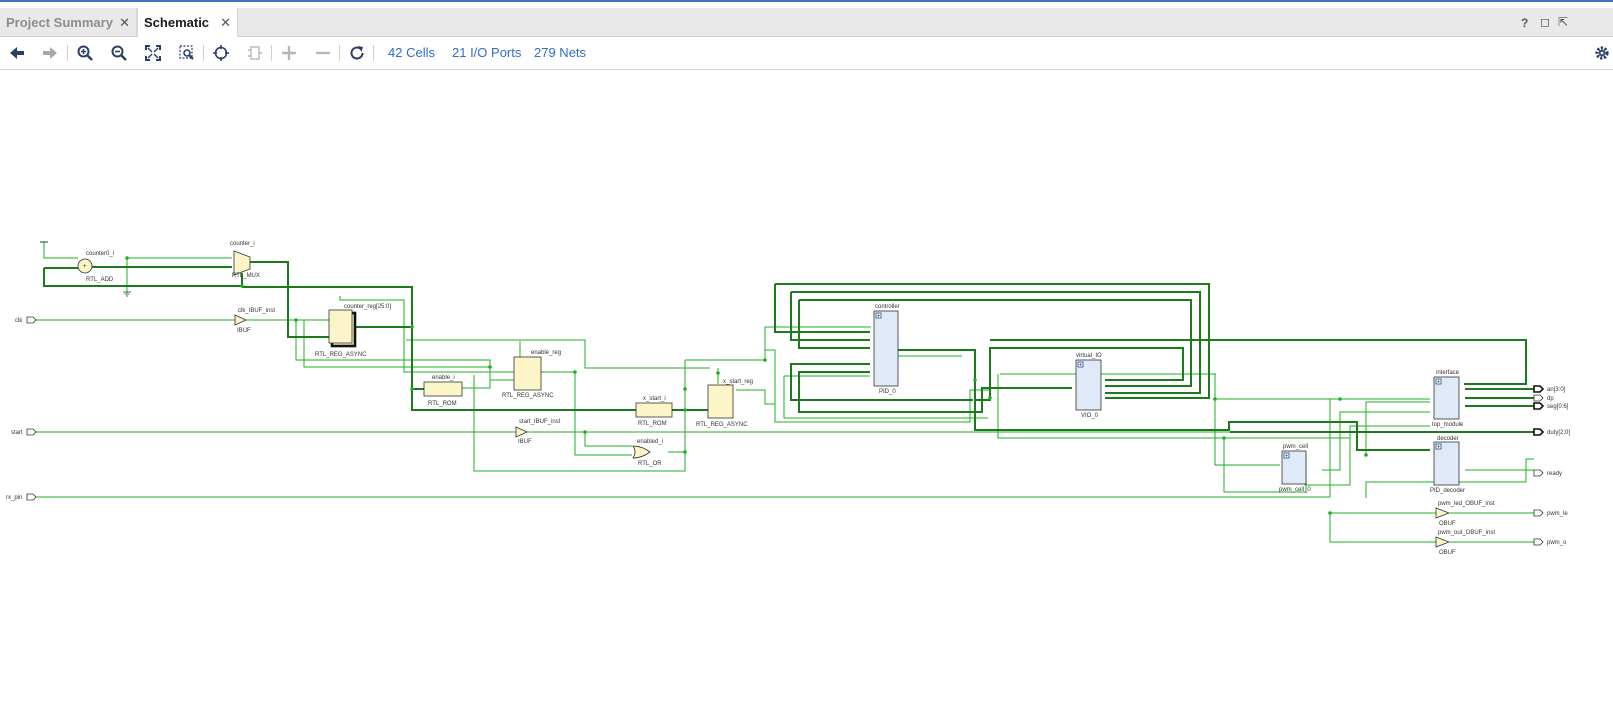 Image resolution: width=1613 pixels, height=713 pixels. I want to click on zoom-in-icon, so click(85, 53).